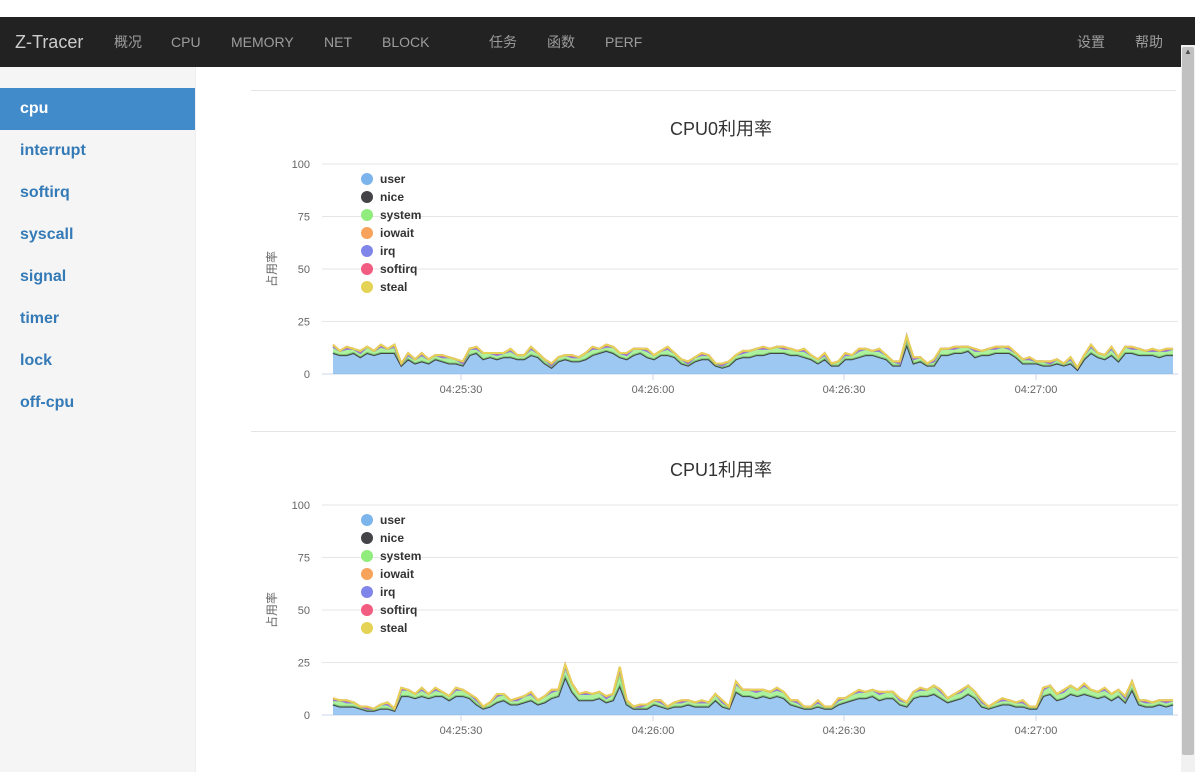 Image resolution: width=1195 pixels, height=772 pixels. What do you see at coordinates (97, 193) in the screenshot?
I see `sidebar-item-softirq: softirq` at bounding box center [97, 193].